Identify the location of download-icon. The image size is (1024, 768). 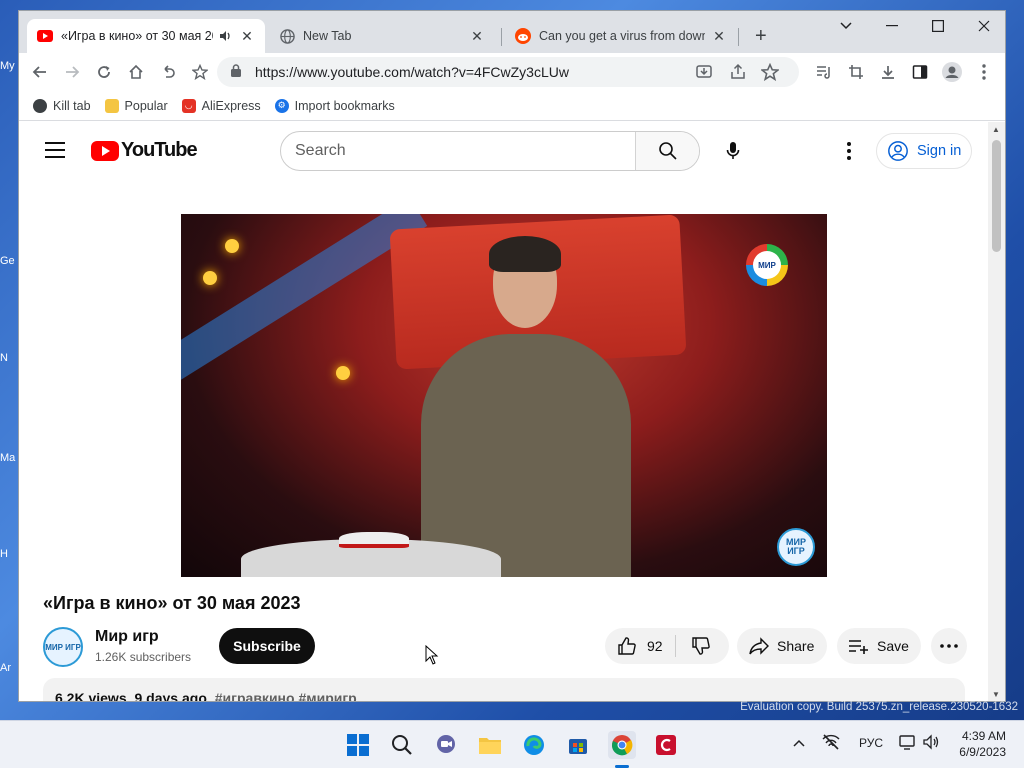
(888, 72).